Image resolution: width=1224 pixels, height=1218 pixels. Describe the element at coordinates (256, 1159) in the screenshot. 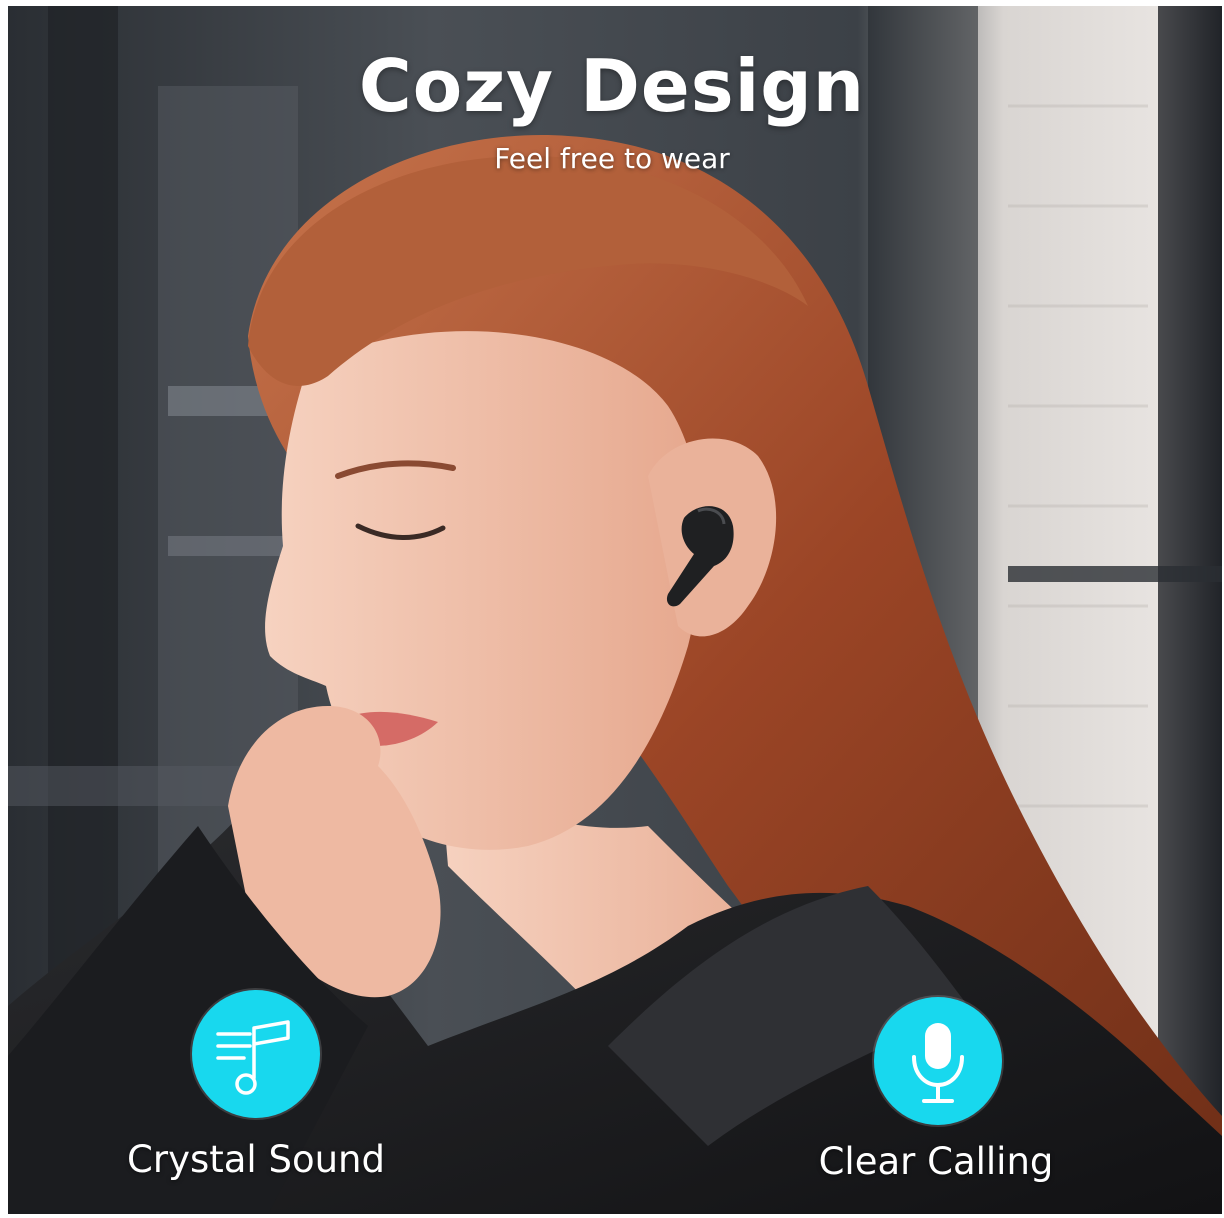

I see `feature-label-crystal-sound: Crystal Sound` at that location.